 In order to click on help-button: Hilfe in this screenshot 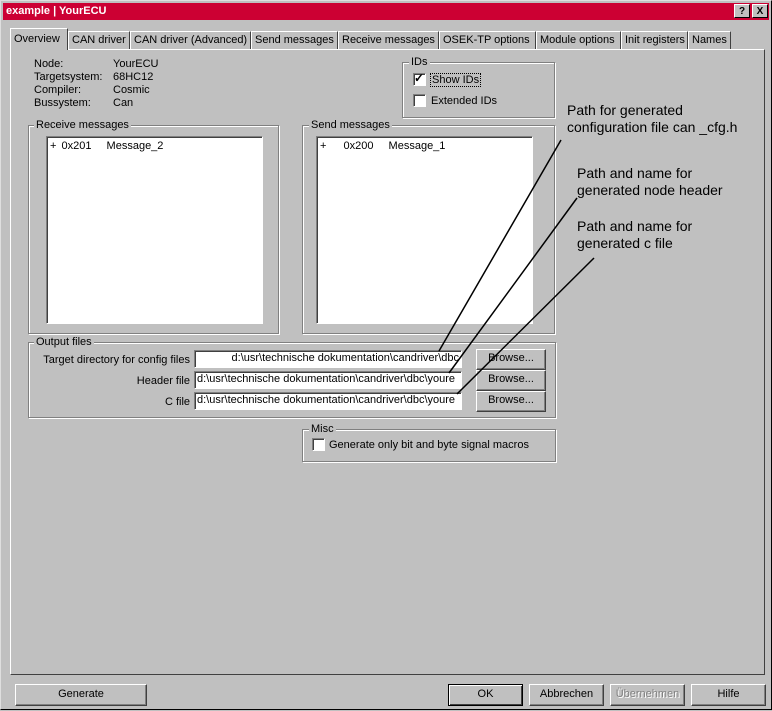, I will do `click(728, 695)`.